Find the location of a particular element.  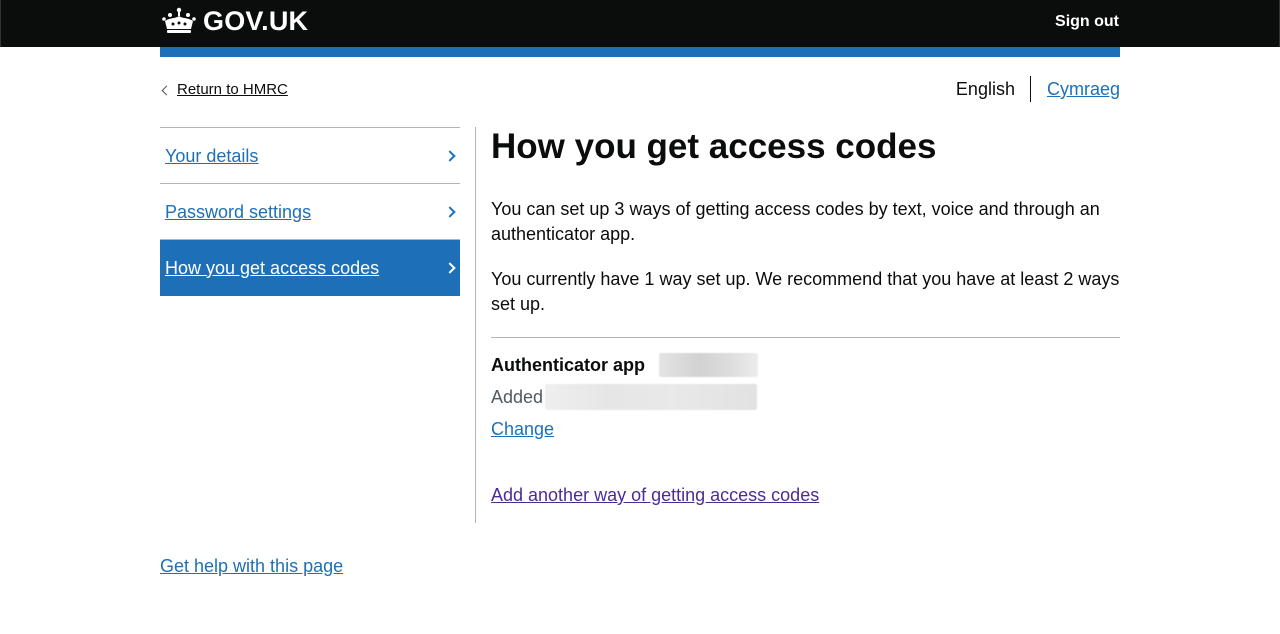

header-blue-bar is located at coordinates (640, 52).